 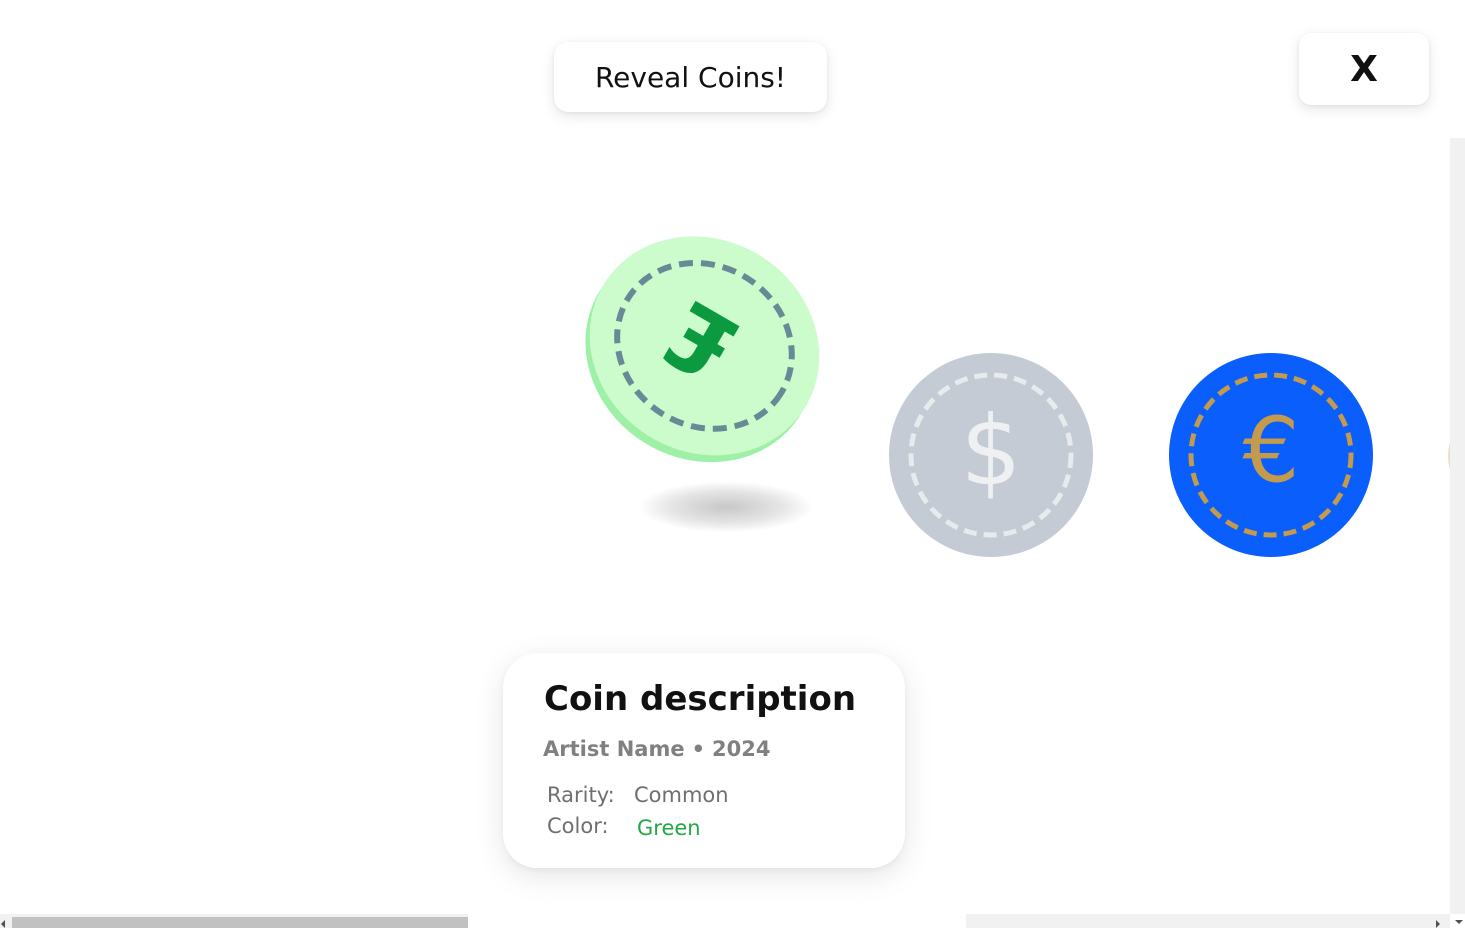 What do you see at coordinates (669, 828) in the screenshot?
I see `color-value: Green` at bounding box center [669, 828].